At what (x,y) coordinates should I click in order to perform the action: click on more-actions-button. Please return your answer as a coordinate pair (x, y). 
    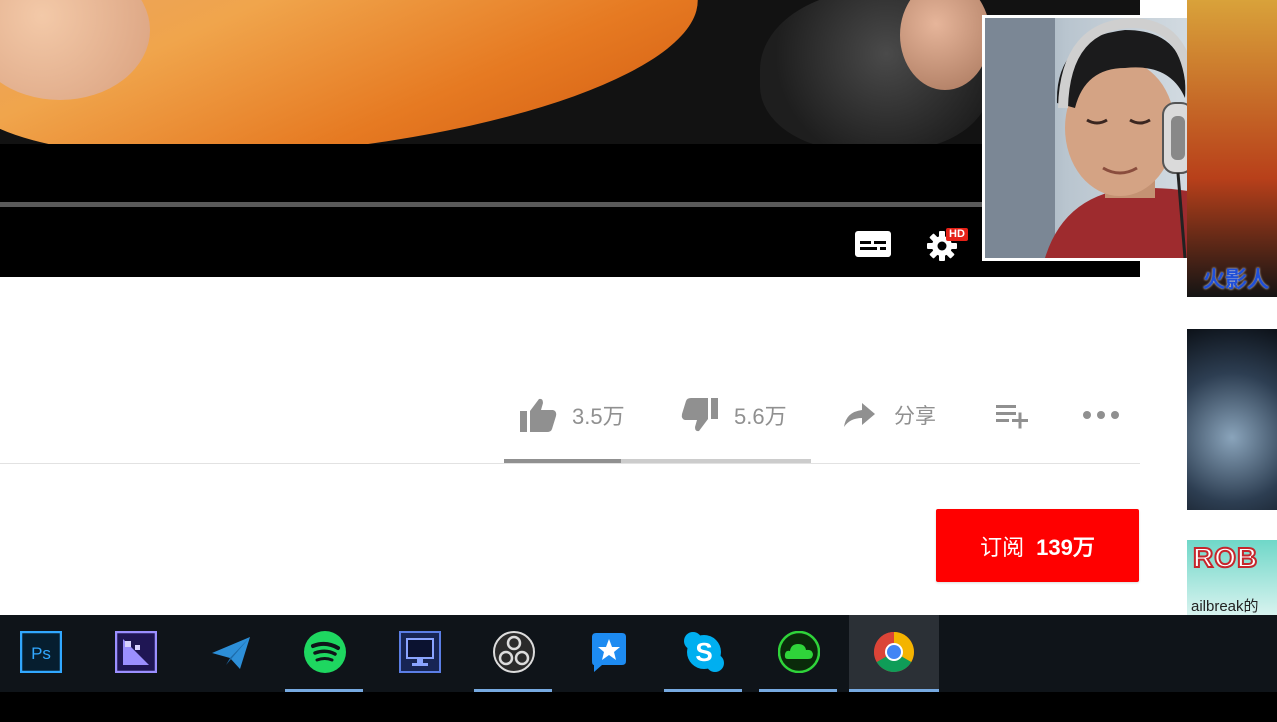
    Looking at the image, I should click on (1101, 415).